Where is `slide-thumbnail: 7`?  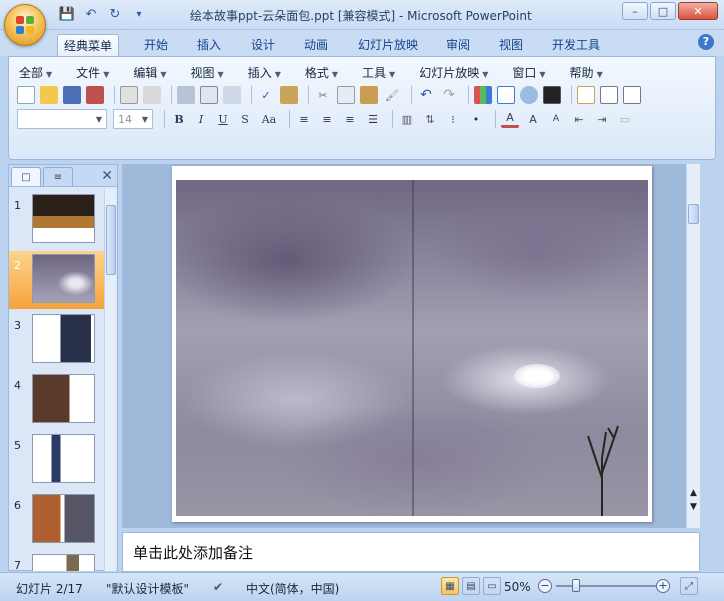 slide-thumbnail: 7 is located at coordinates (58, 561).